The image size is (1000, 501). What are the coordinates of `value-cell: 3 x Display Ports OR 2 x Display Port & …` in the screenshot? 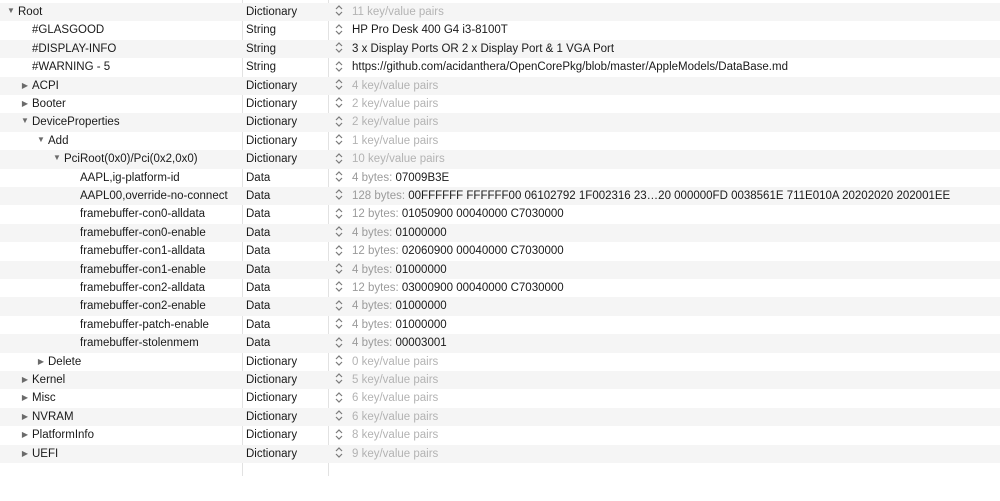 It's located at (666, 49).